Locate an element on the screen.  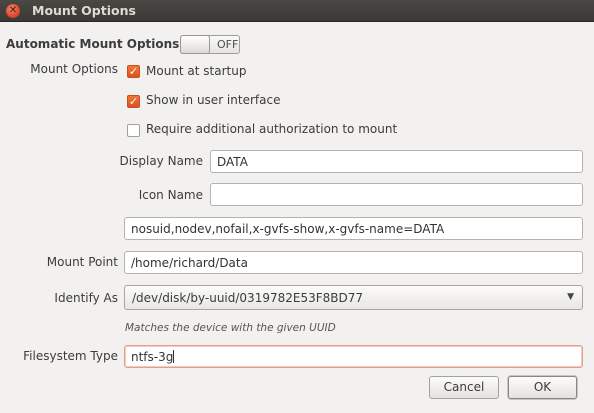
mount-point-field: /home/richard/Data is located at coordinates (353, 262).